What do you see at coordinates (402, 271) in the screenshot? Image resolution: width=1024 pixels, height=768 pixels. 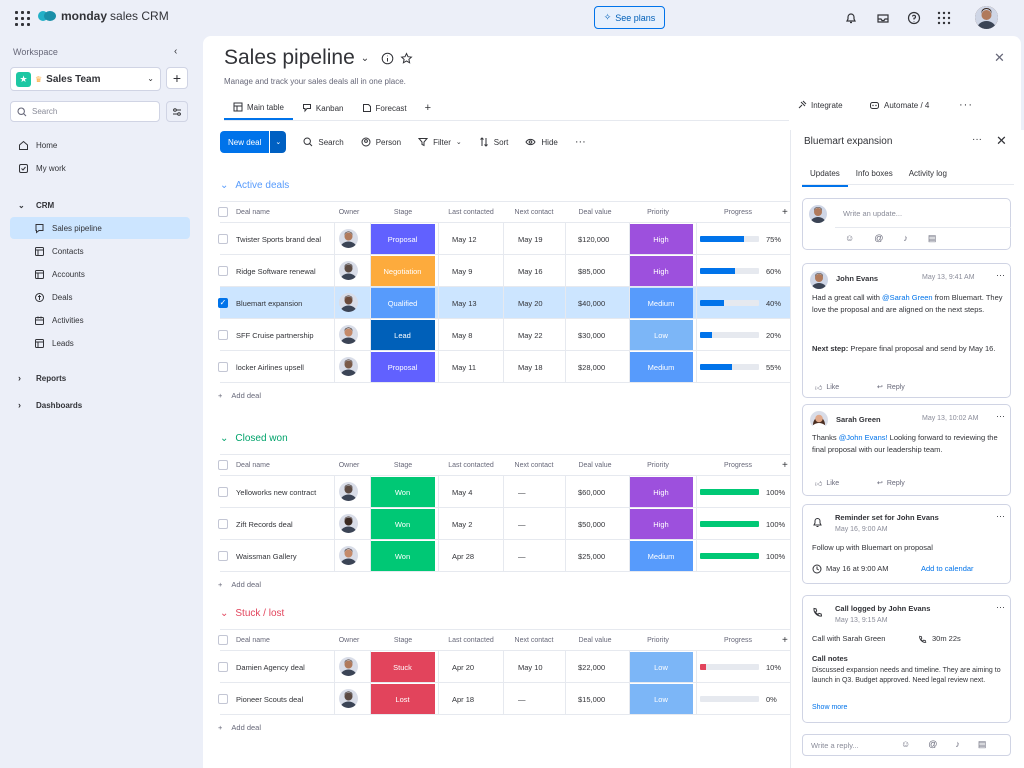 I see `stage-pill: Negotiation` at bounding box center [402, 271].